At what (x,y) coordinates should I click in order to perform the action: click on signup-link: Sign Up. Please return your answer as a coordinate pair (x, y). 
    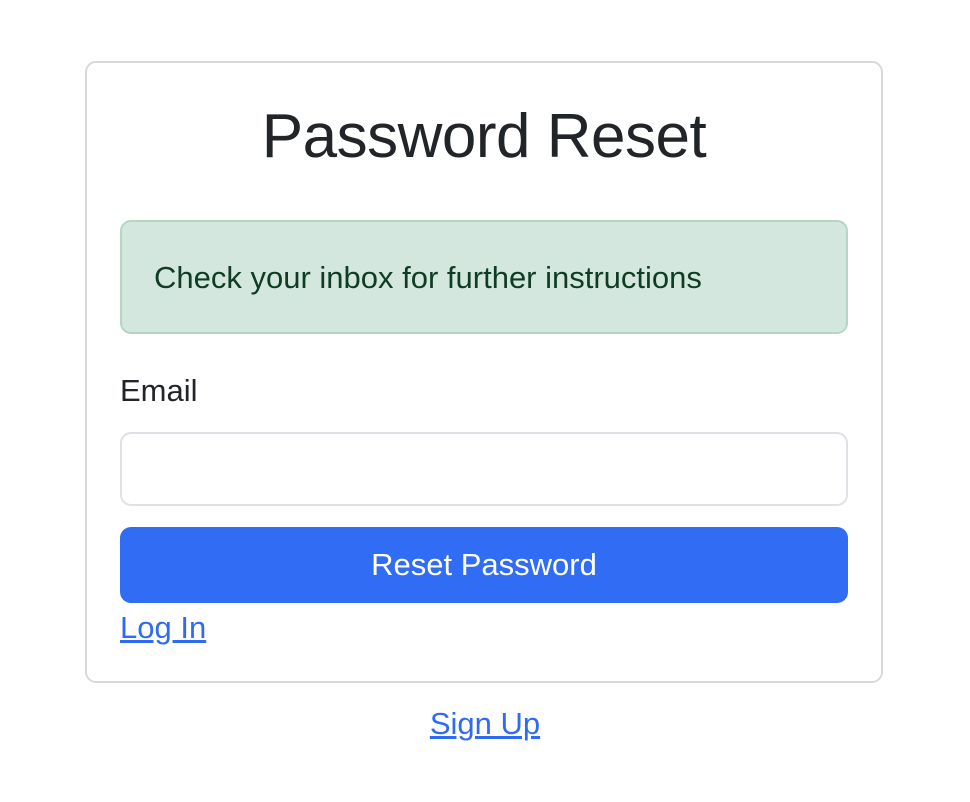
    Looking at the image, I should click on (485, 723).